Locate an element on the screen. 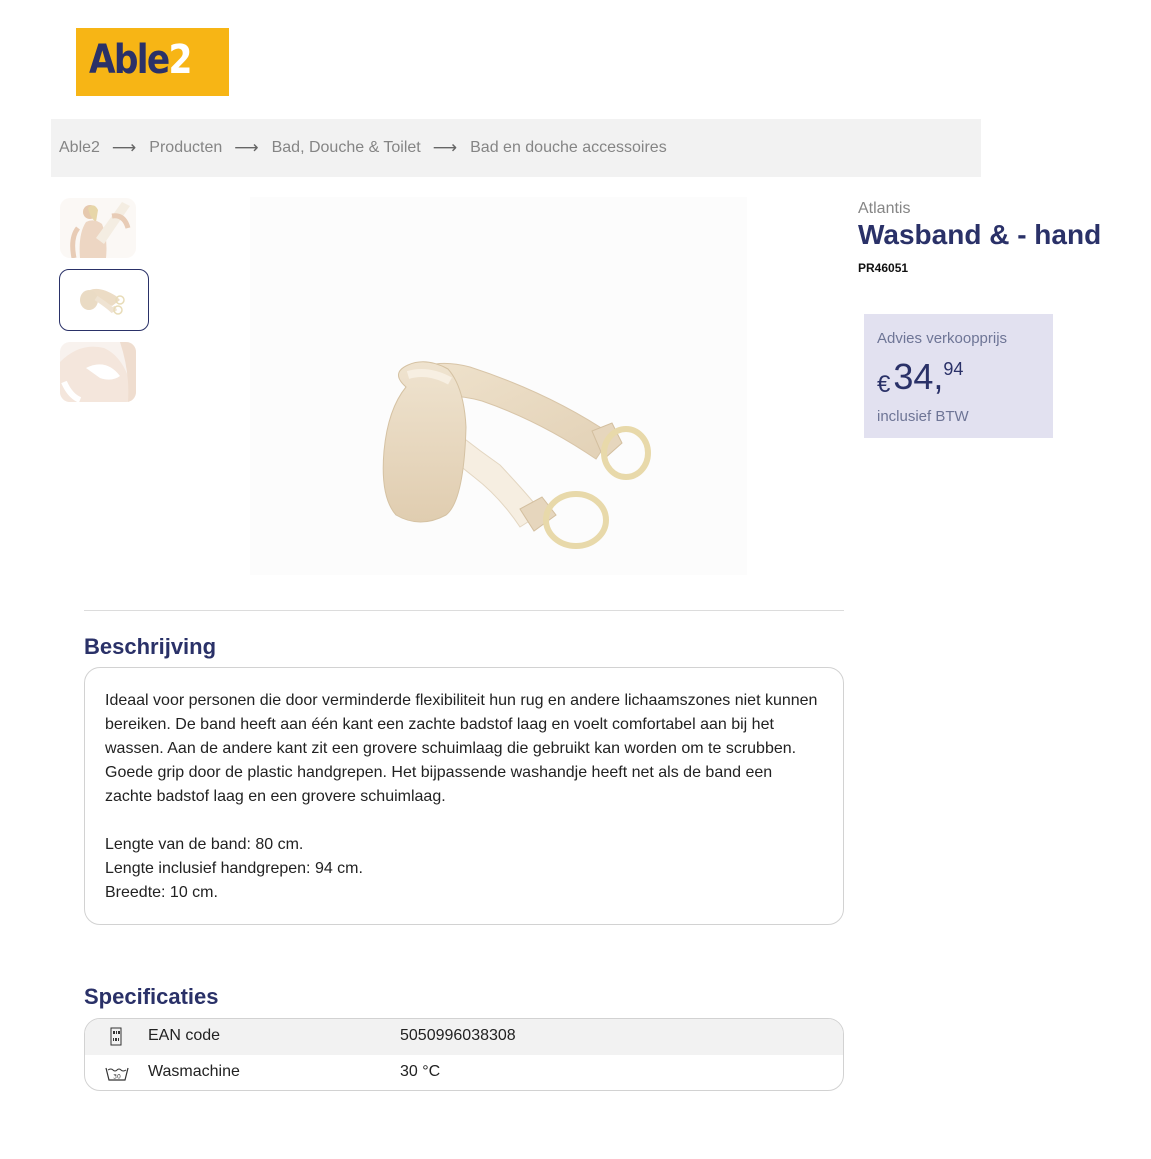 The image size is (1151, 1159). description-width: Breedte: 10 cm. is located at coordinates (161, 892).